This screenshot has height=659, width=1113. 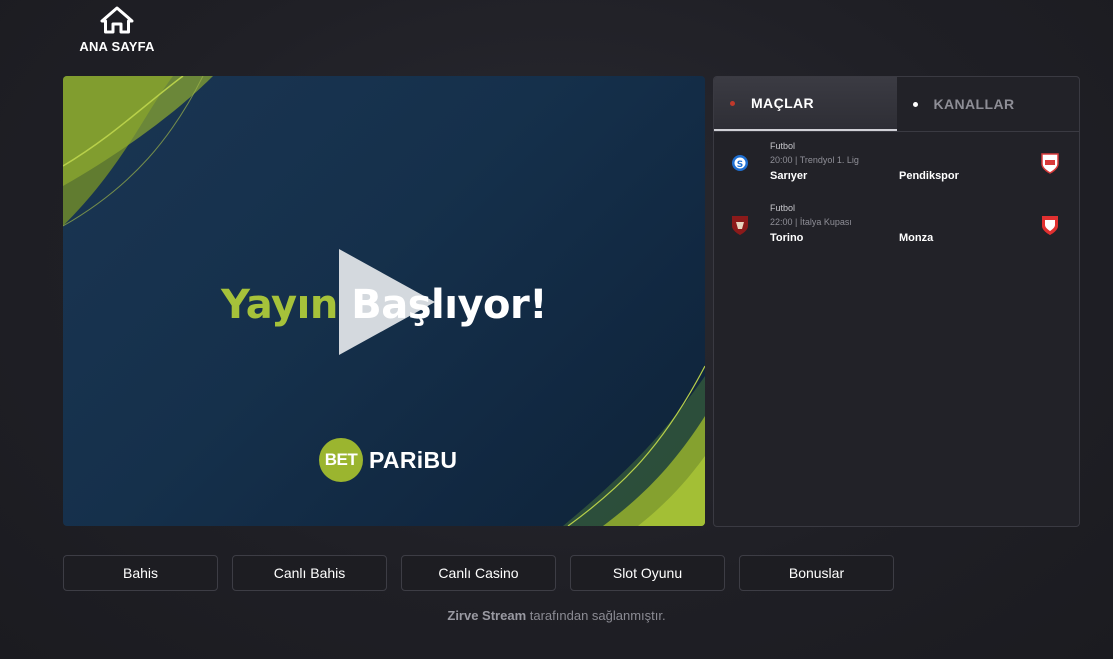 I want to click on monza-crest-icon, so click(x=1050, y=225).